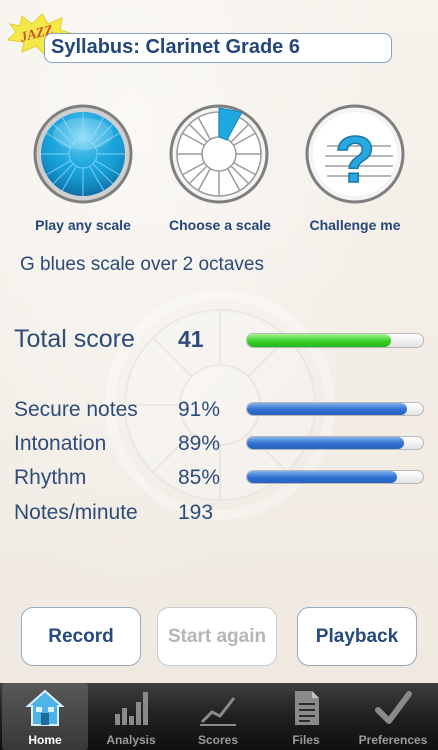 This screenshot has height=750, width=438. What do you see at coordinates (199, 477) in the screenshot?
I see `rhythm-value: 85%` at bounding box center [199, 477].